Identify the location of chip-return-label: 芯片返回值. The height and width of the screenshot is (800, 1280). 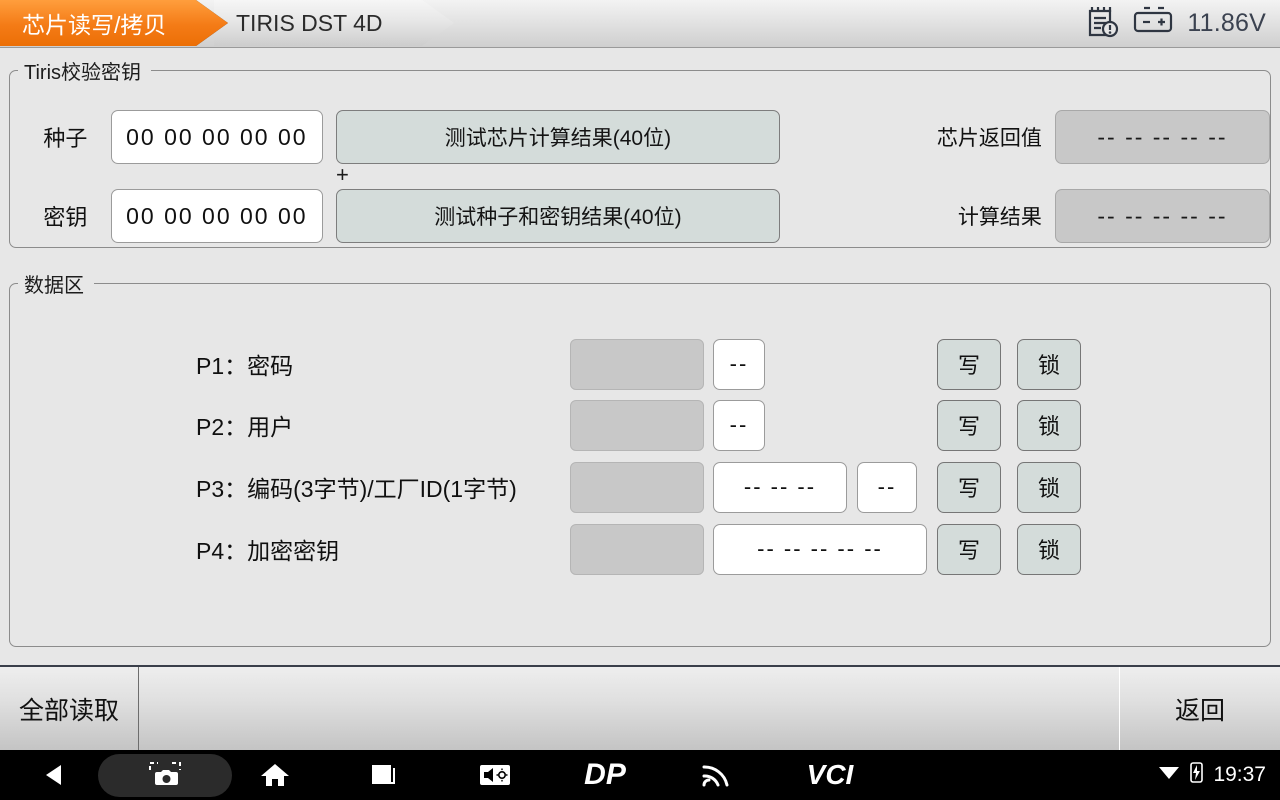
(989, 138).